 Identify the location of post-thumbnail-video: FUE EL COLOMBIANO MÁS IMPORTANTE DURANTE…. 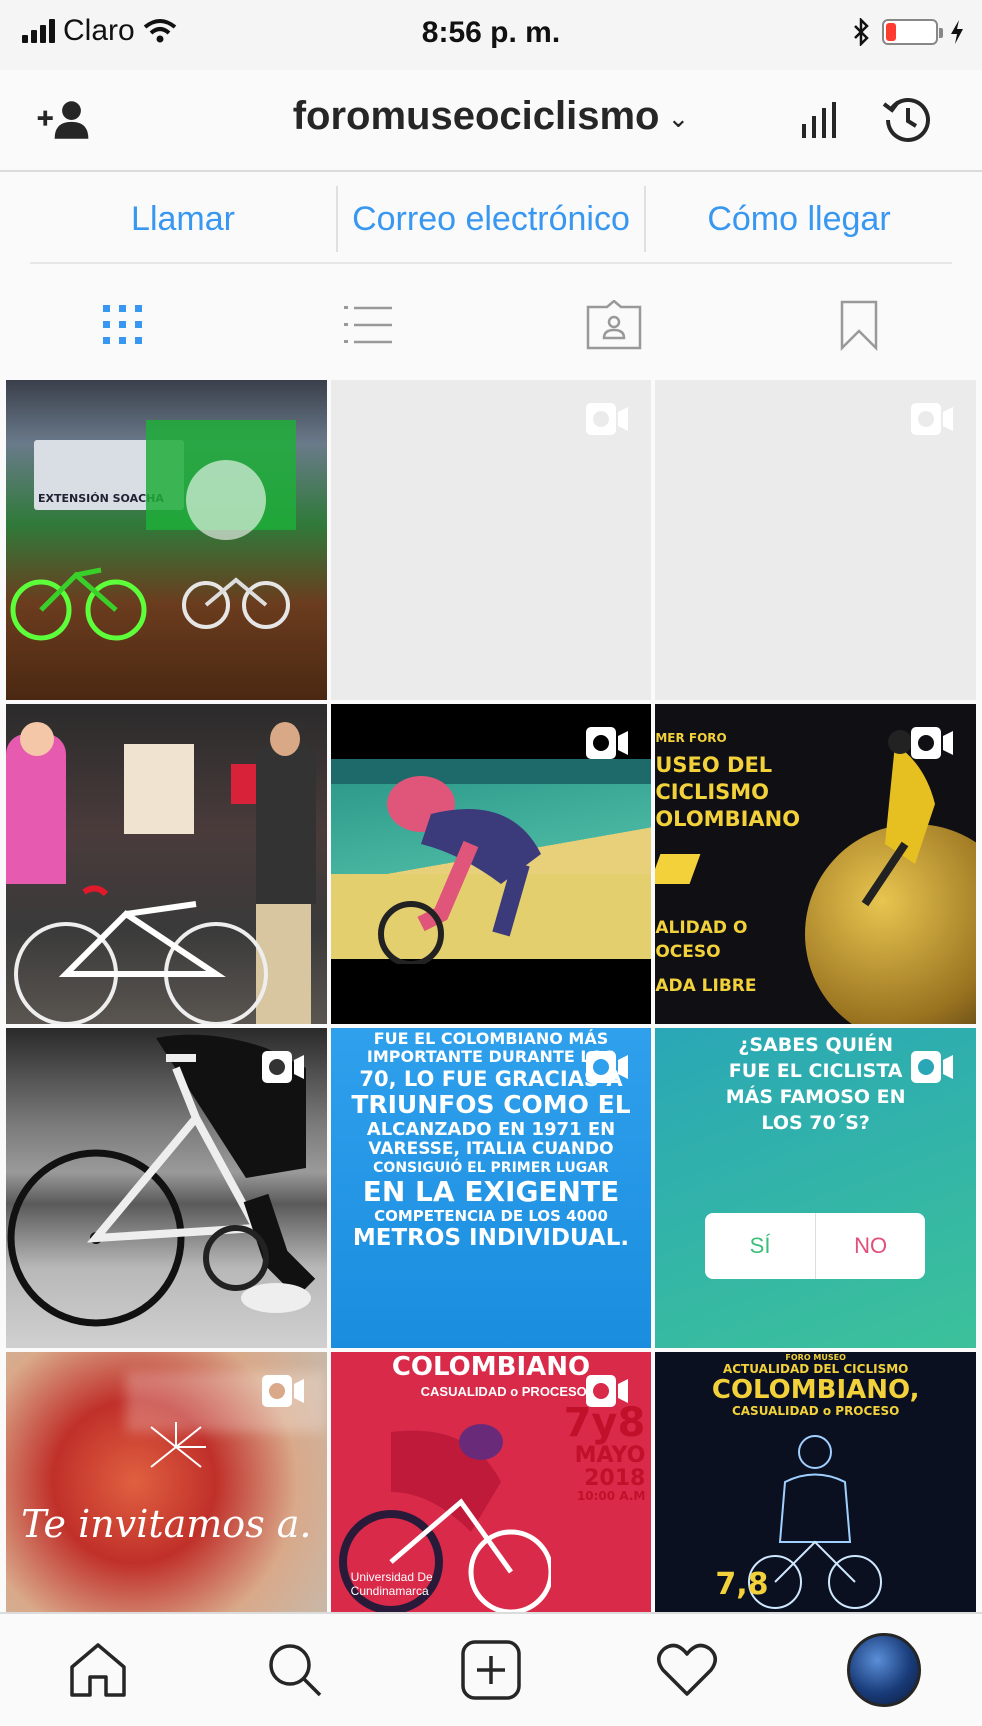
(491, 1188).